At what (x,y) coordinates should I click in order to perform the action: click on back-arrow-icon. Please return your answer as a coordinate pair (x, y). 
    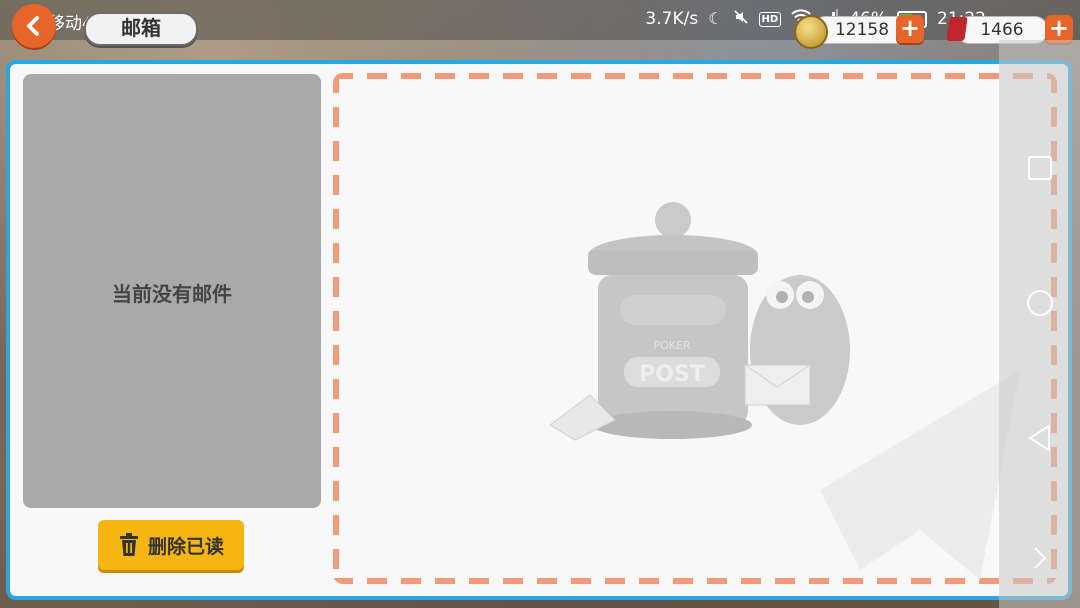
    Looking at the image, I should click on (33, 26).